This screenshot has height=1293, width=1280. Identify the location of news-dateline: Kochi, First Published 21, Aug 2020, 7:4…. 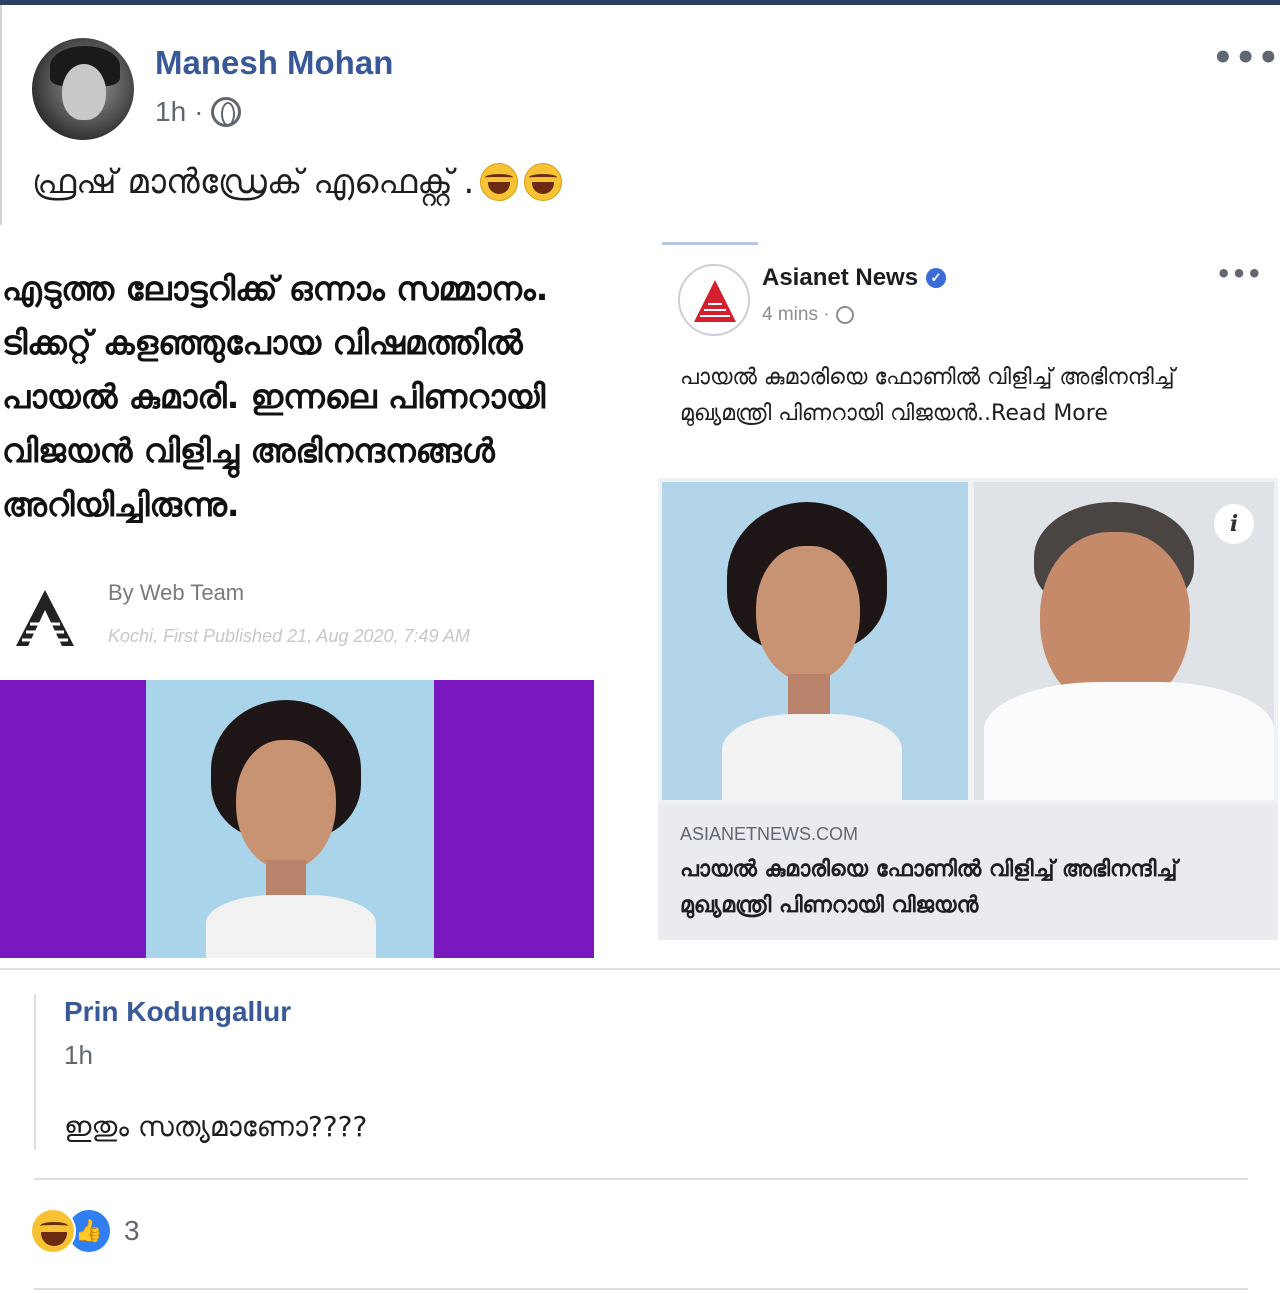
(289, 636).